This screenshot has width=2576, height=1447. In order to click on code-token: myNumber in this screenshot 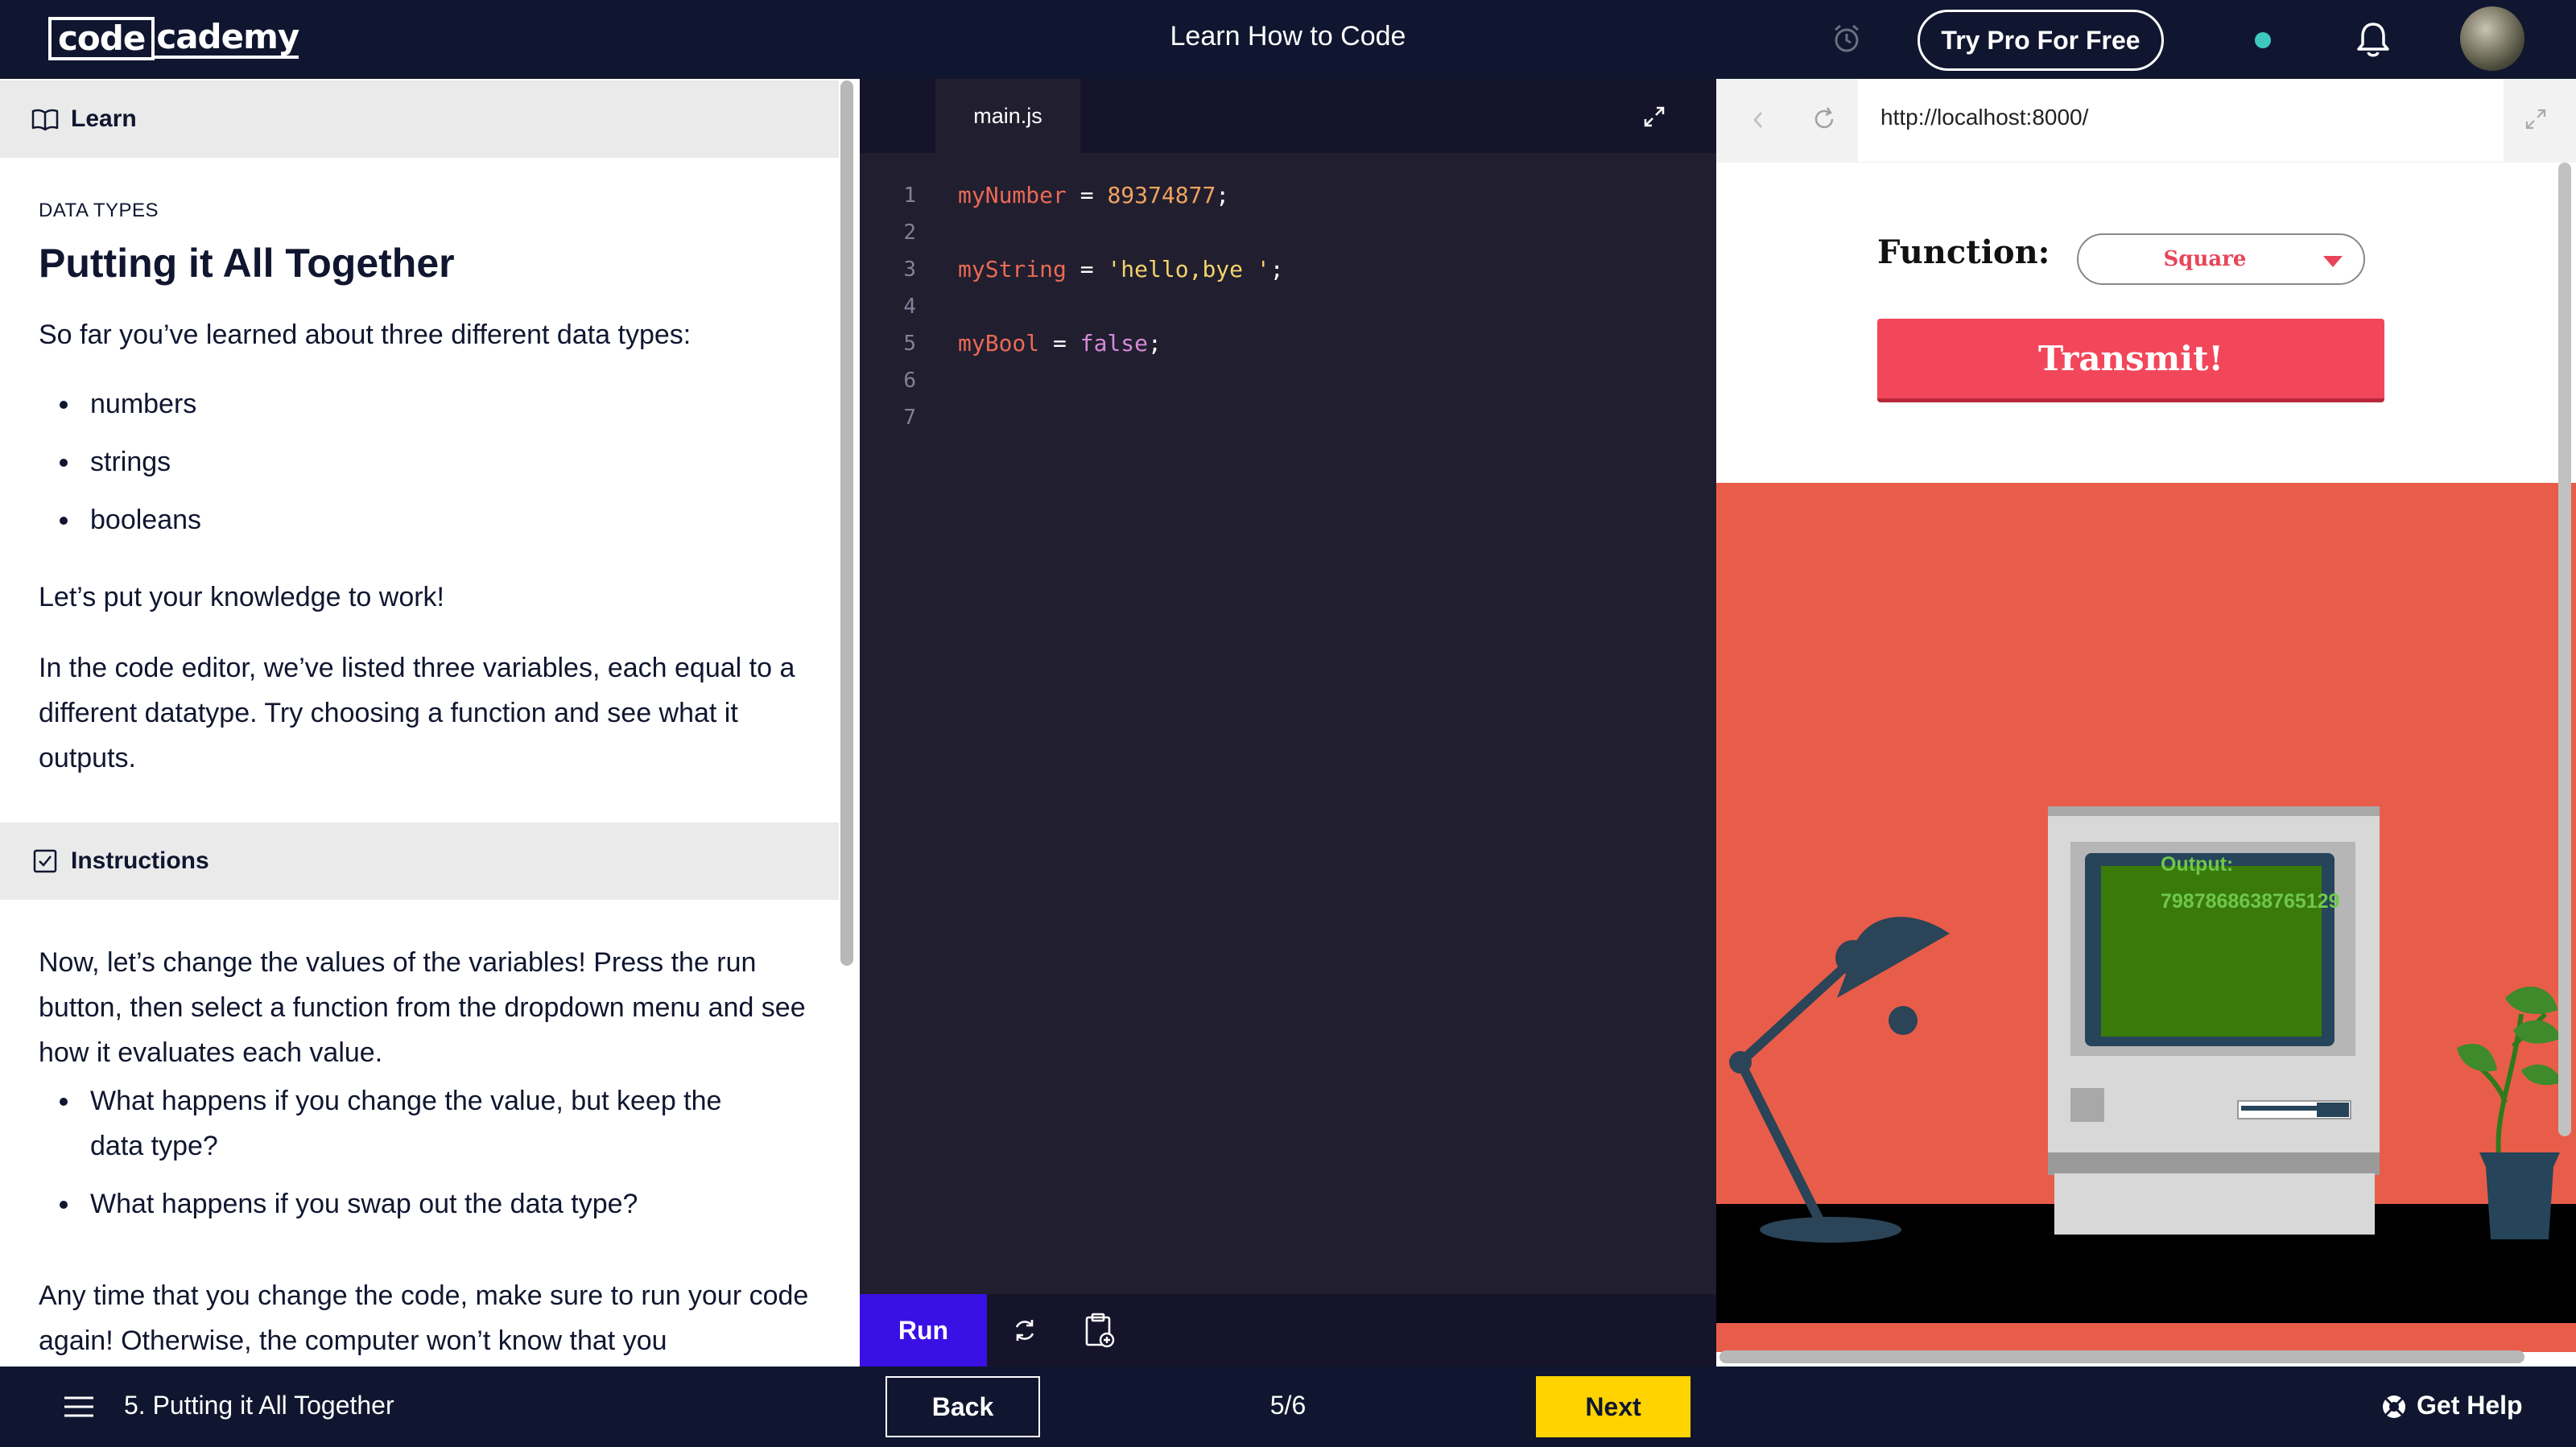, I will do `click(1012, 195)`.